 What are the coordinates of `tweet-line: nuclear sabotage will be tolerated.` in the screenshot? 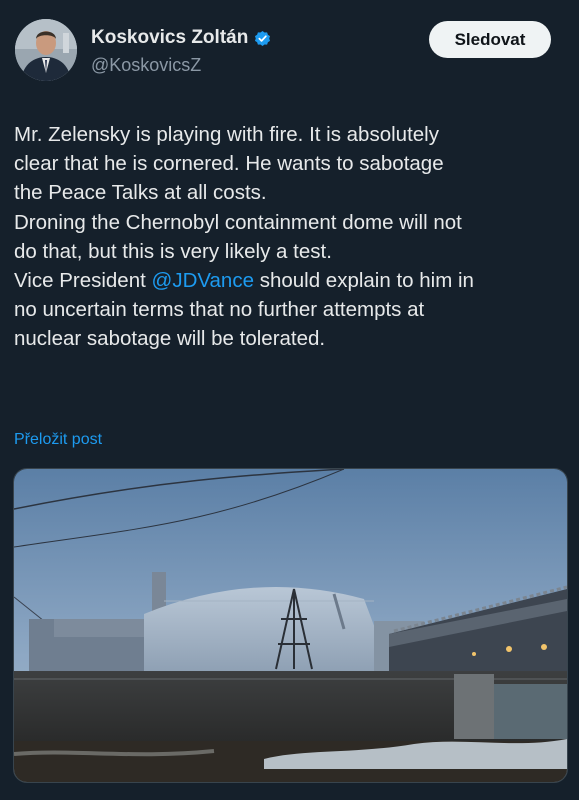 It's located at (170, 339).